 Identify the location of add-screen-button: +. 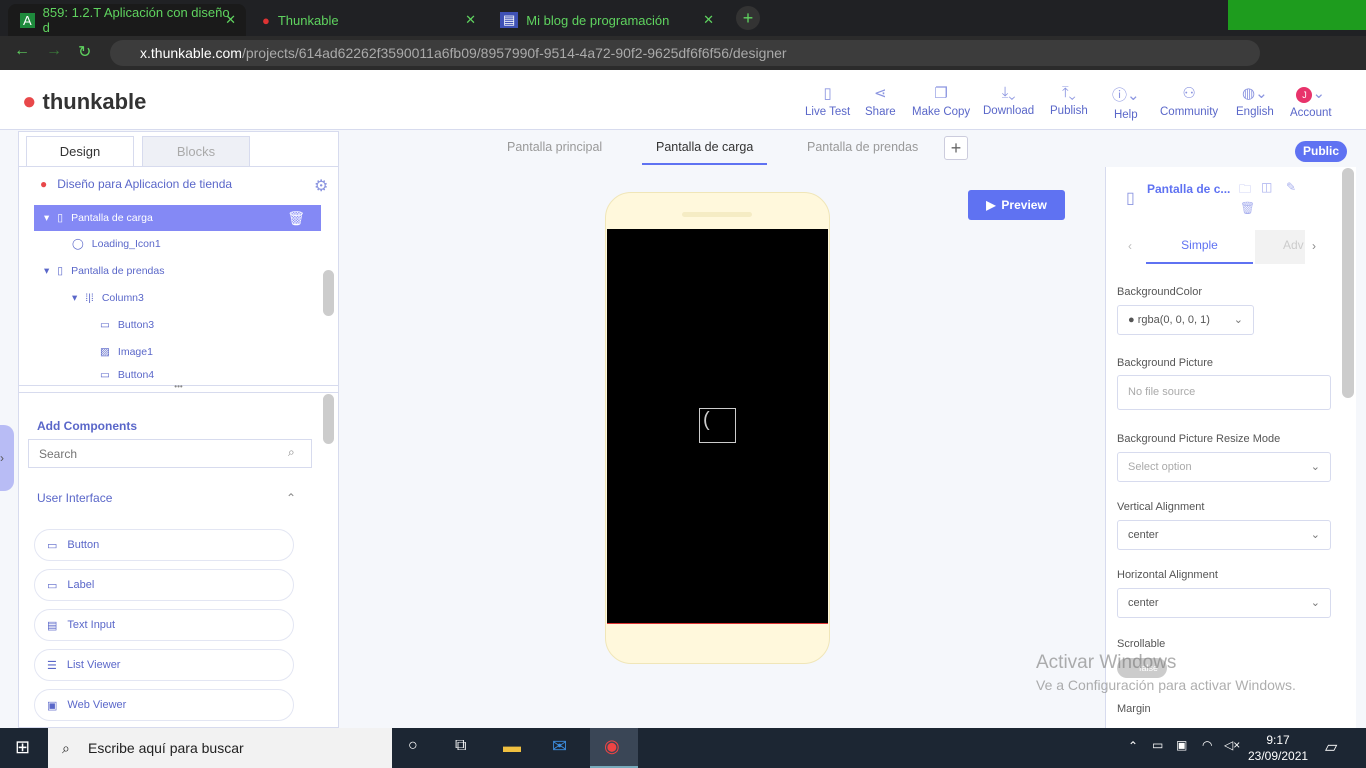
(956, 148).